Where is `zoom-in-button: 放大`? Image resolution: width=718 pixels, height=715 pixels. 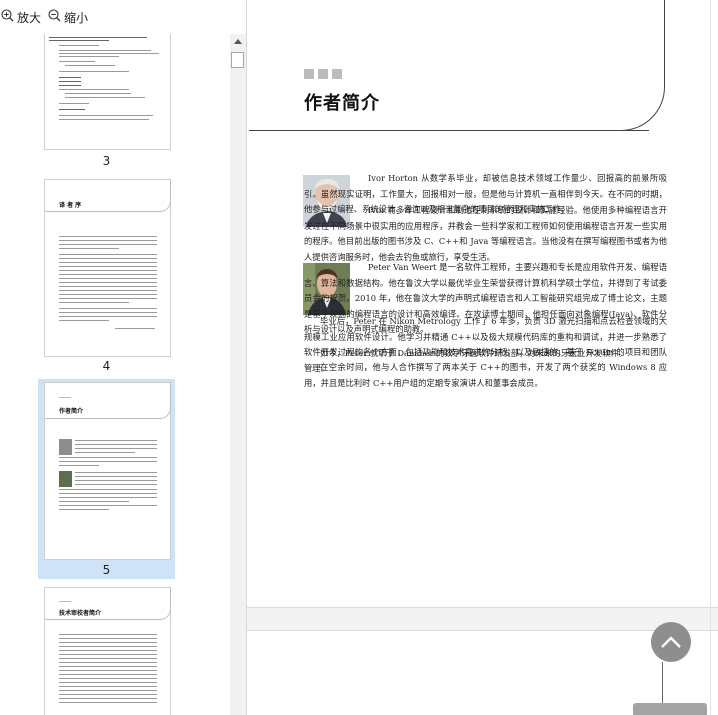
zoom-in-button: 放大 is located at coordinates (21, 17).